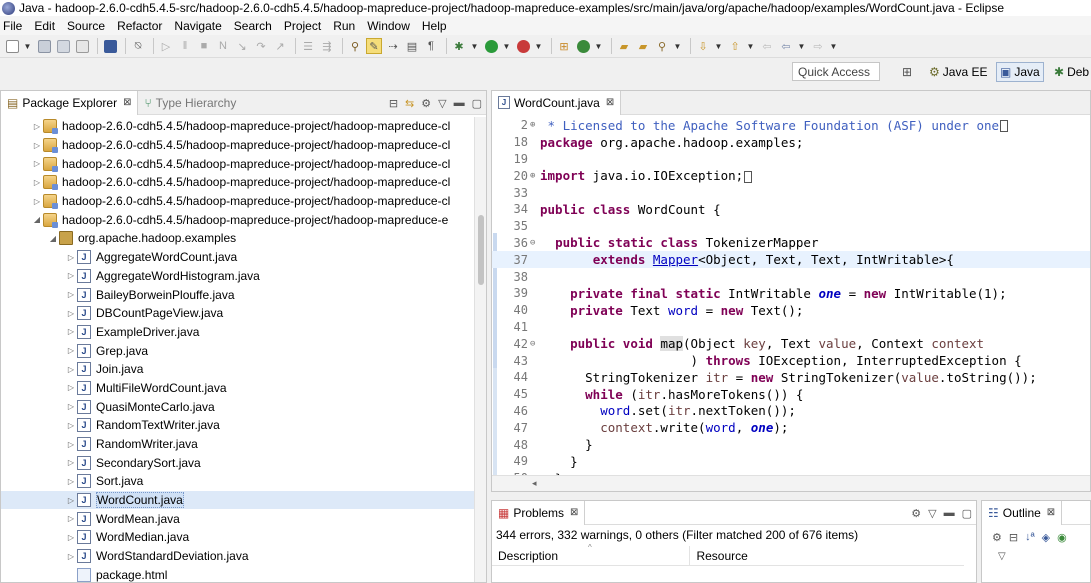 This screenshot has height=583, width=1091. Describe the element at coordinates (958, 72) in the screenshot. I see `perspective-java-ee: ⚙ Java EE` at that location.